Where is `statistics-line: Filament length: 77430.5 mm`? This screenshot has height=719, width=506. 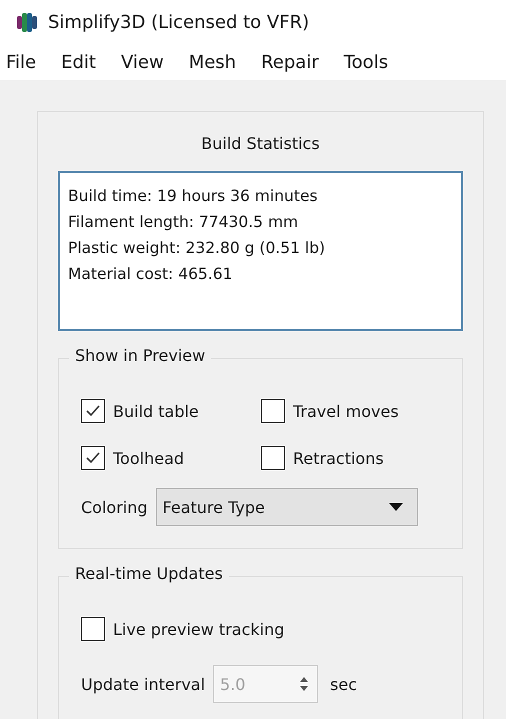
statistics-line: Filament length: 77430.5 mm is located at coordinates (184, 222).